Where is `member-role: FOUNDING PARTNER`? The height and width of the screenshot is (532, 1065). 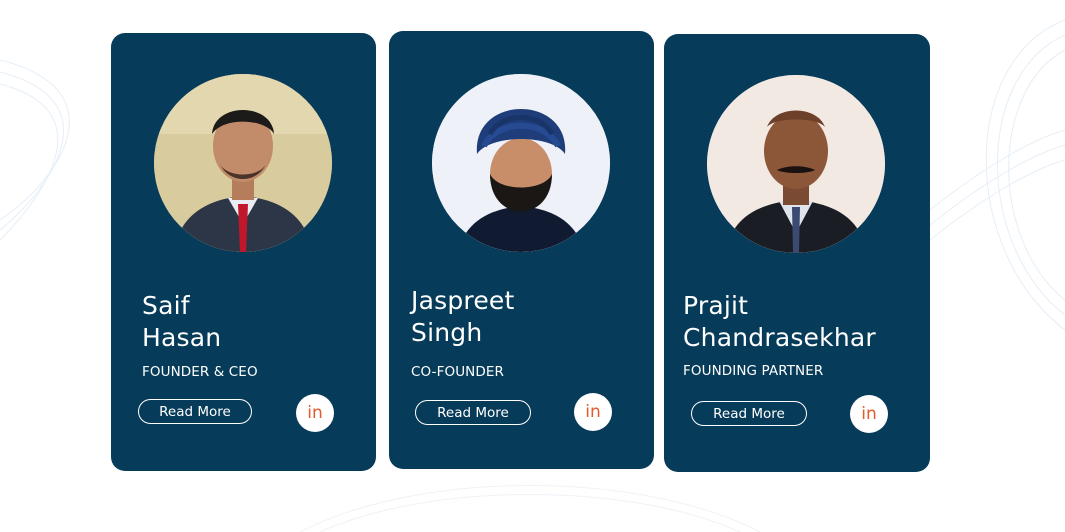
member-role: FOUNDING PARTNER is located at coordinates (753, 371).